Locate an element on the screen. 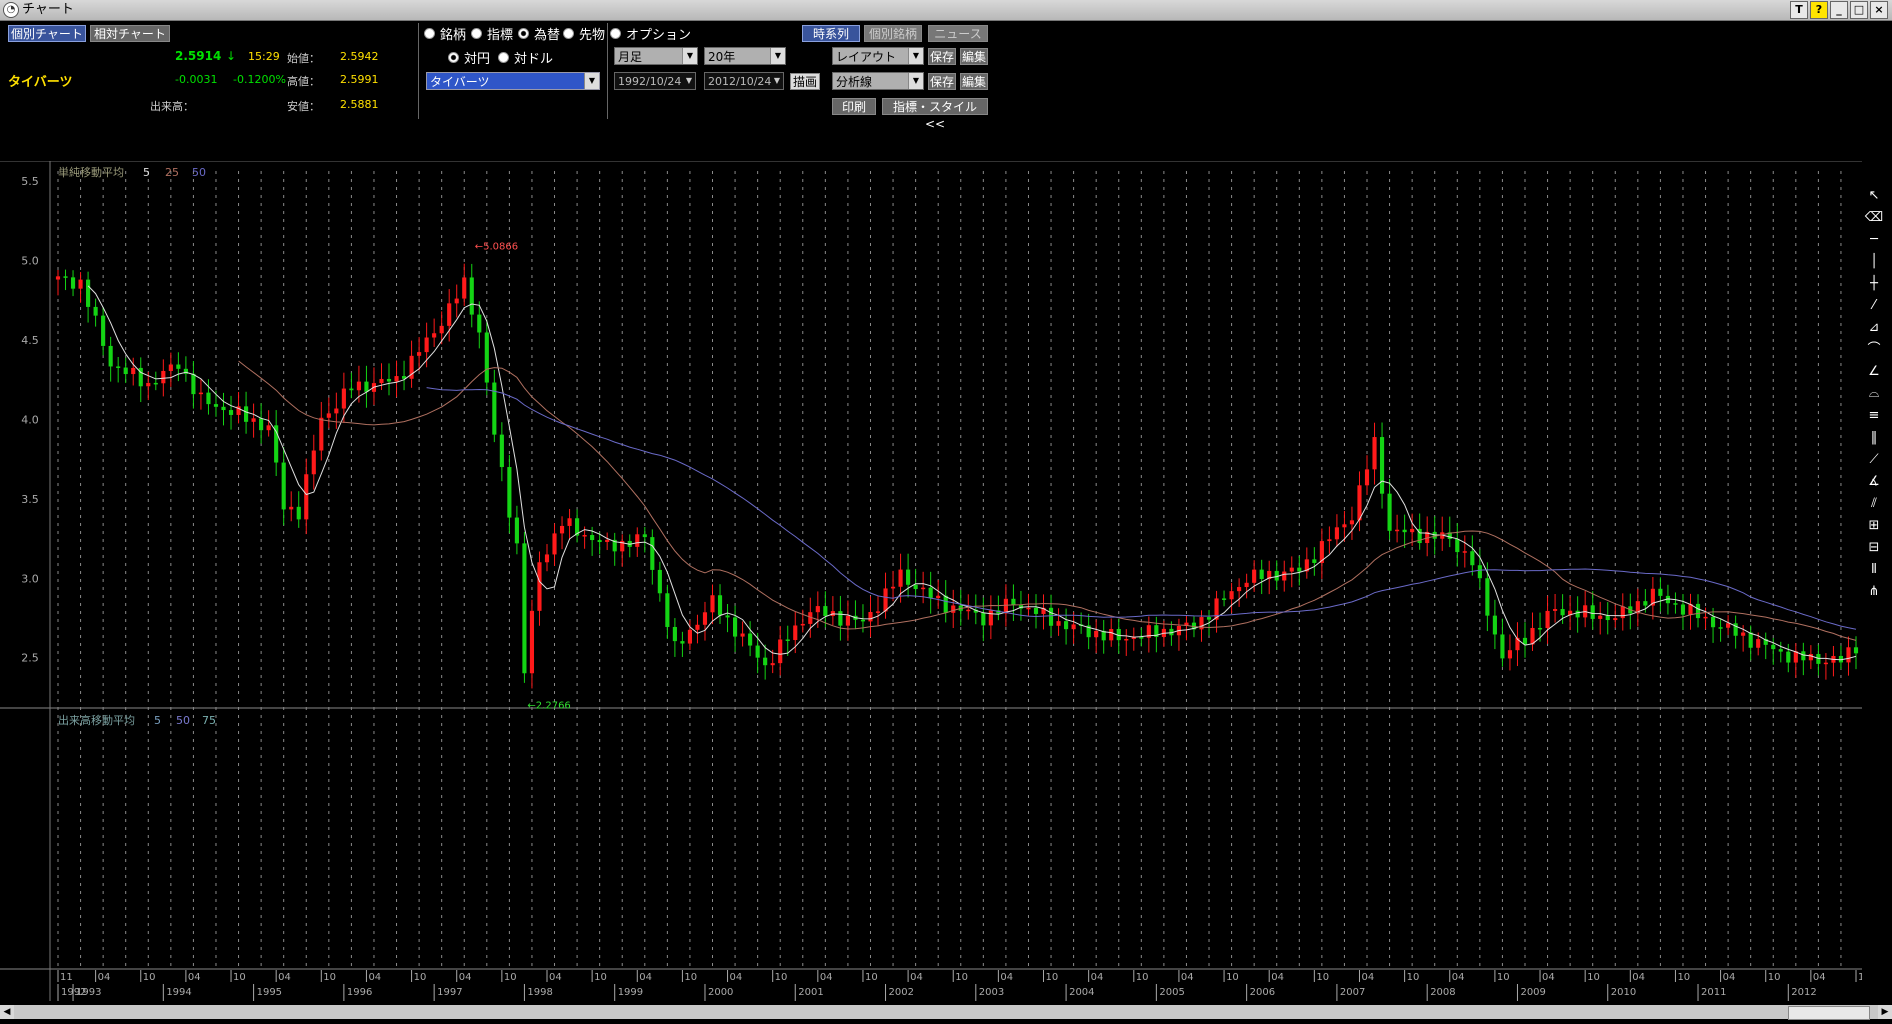 Image resolution: width=1892 pixels, height=1024 pixels. draw-button: 描画 is located at coordinates (805, 81).